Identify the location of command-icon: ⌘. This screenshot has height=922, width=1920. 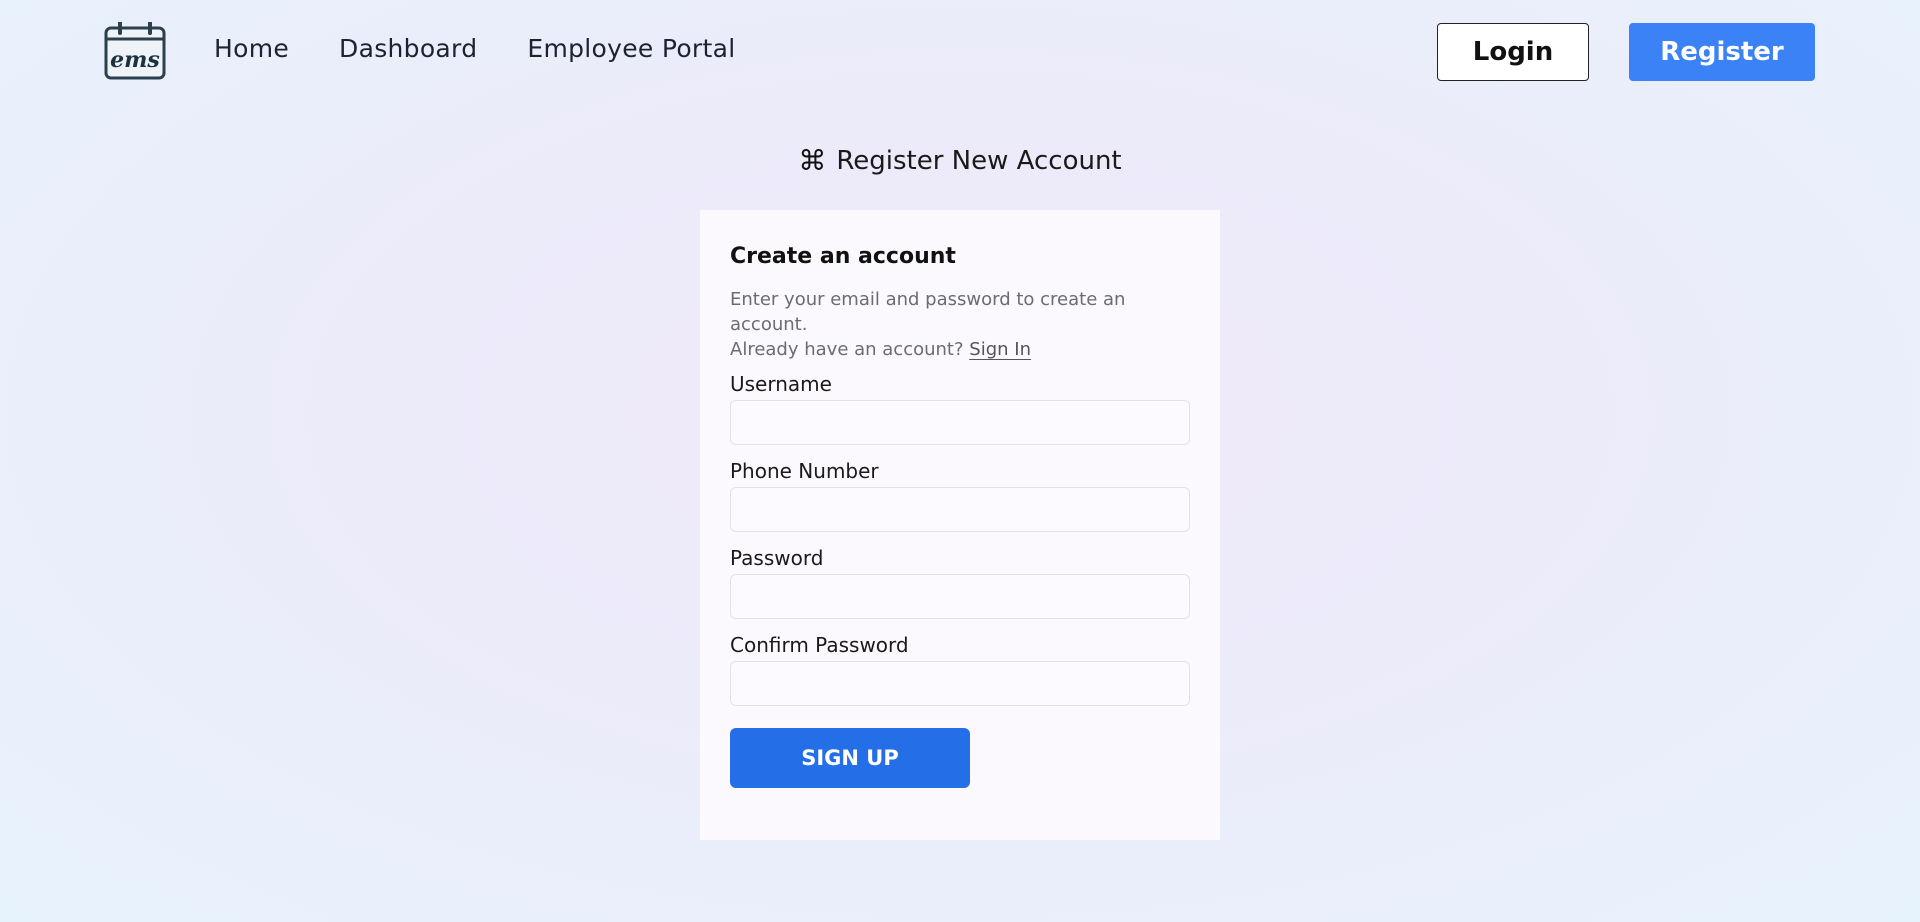
(812, 160).